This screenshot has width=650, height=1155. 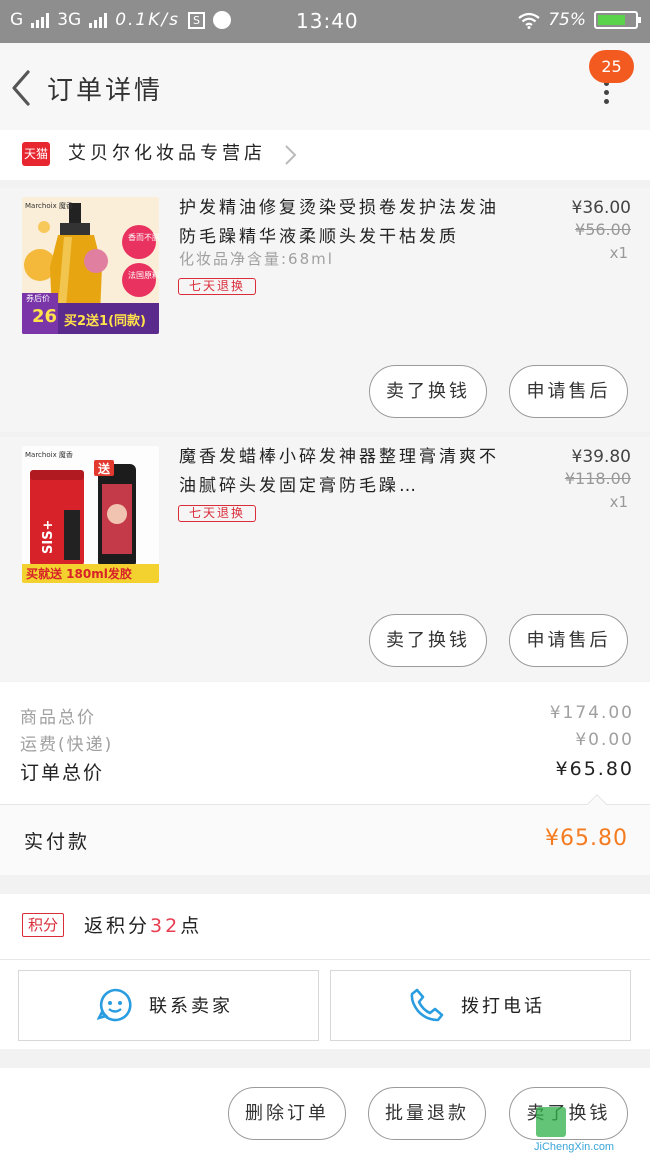 What do you see at coordinates (327, 21) in the screenshot?
I see `status-time: 13:40` at bounding box center [327, 21].